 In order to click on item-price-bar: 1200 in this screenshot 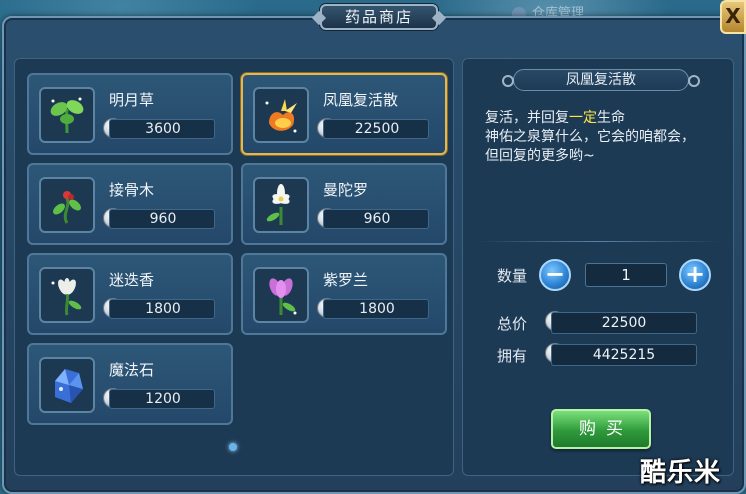, I will do `click(162, 399)`.